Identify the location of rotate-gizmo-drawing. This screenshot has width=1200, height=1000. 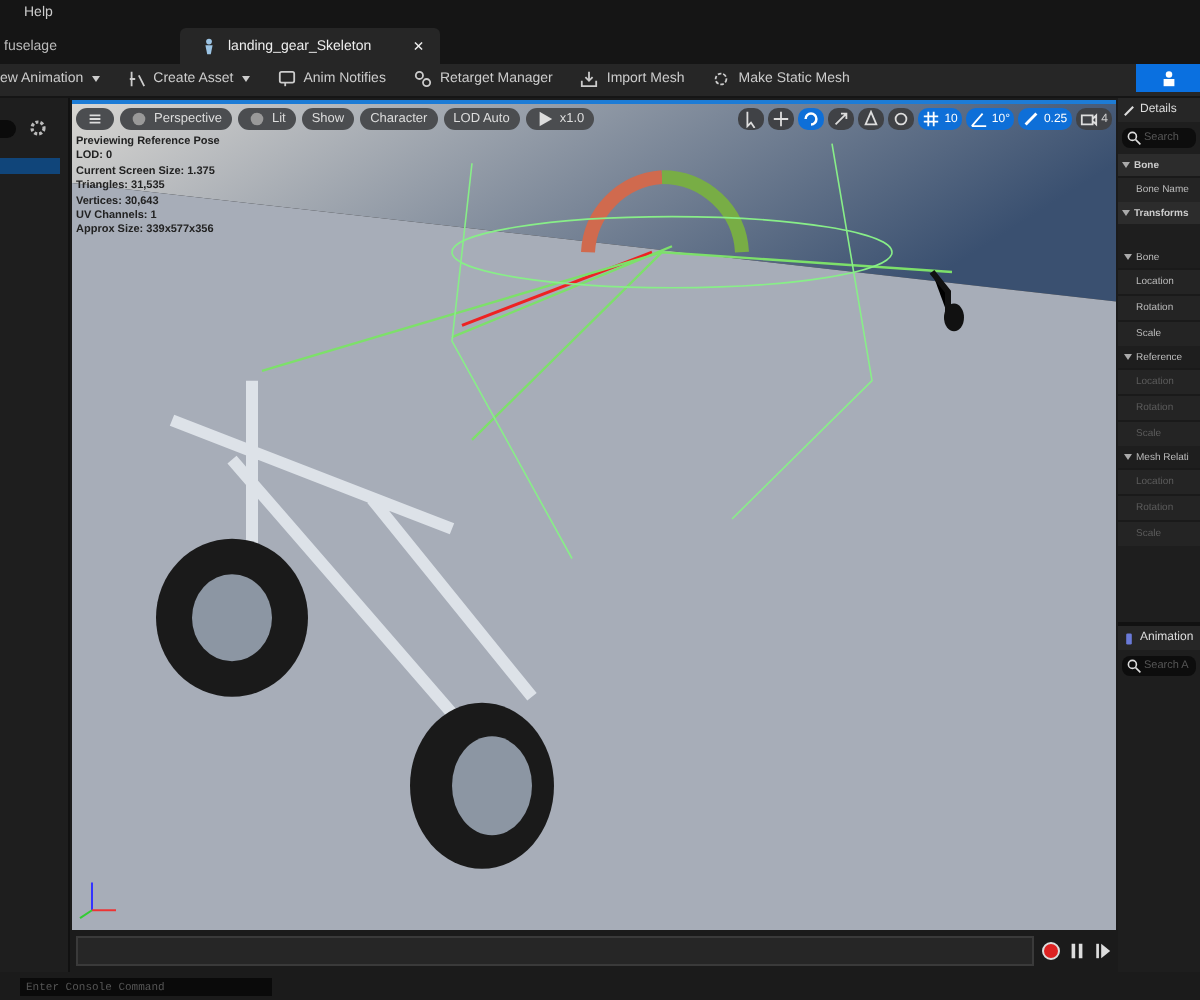
(605, 248).